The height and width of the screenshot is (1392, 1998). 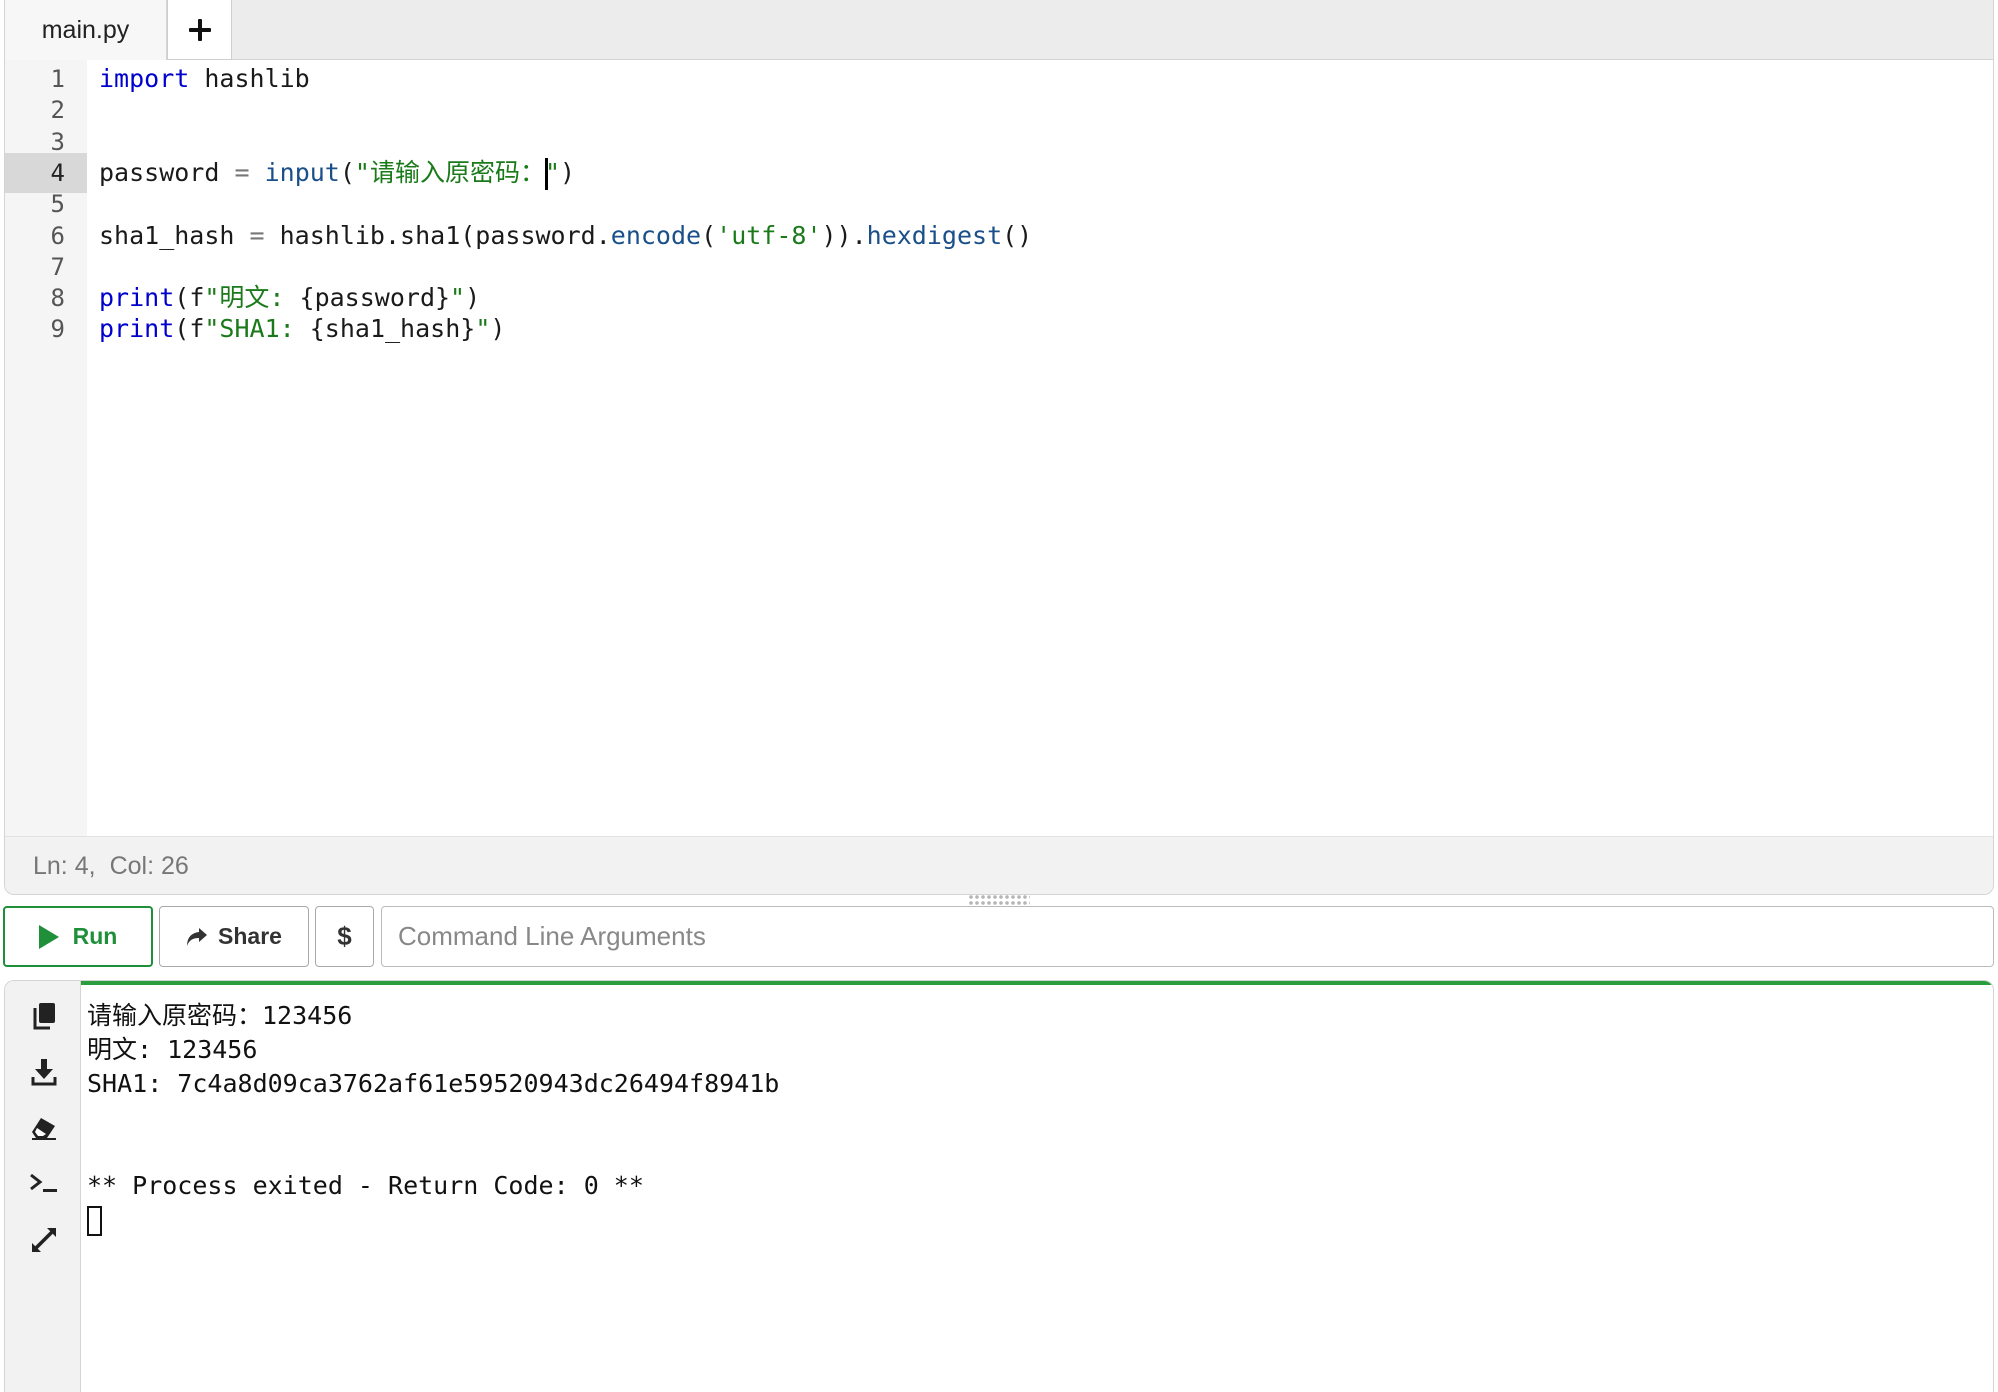 I want to click on code-line: password = input("请输入原密码："), so click(x=337, y=173).